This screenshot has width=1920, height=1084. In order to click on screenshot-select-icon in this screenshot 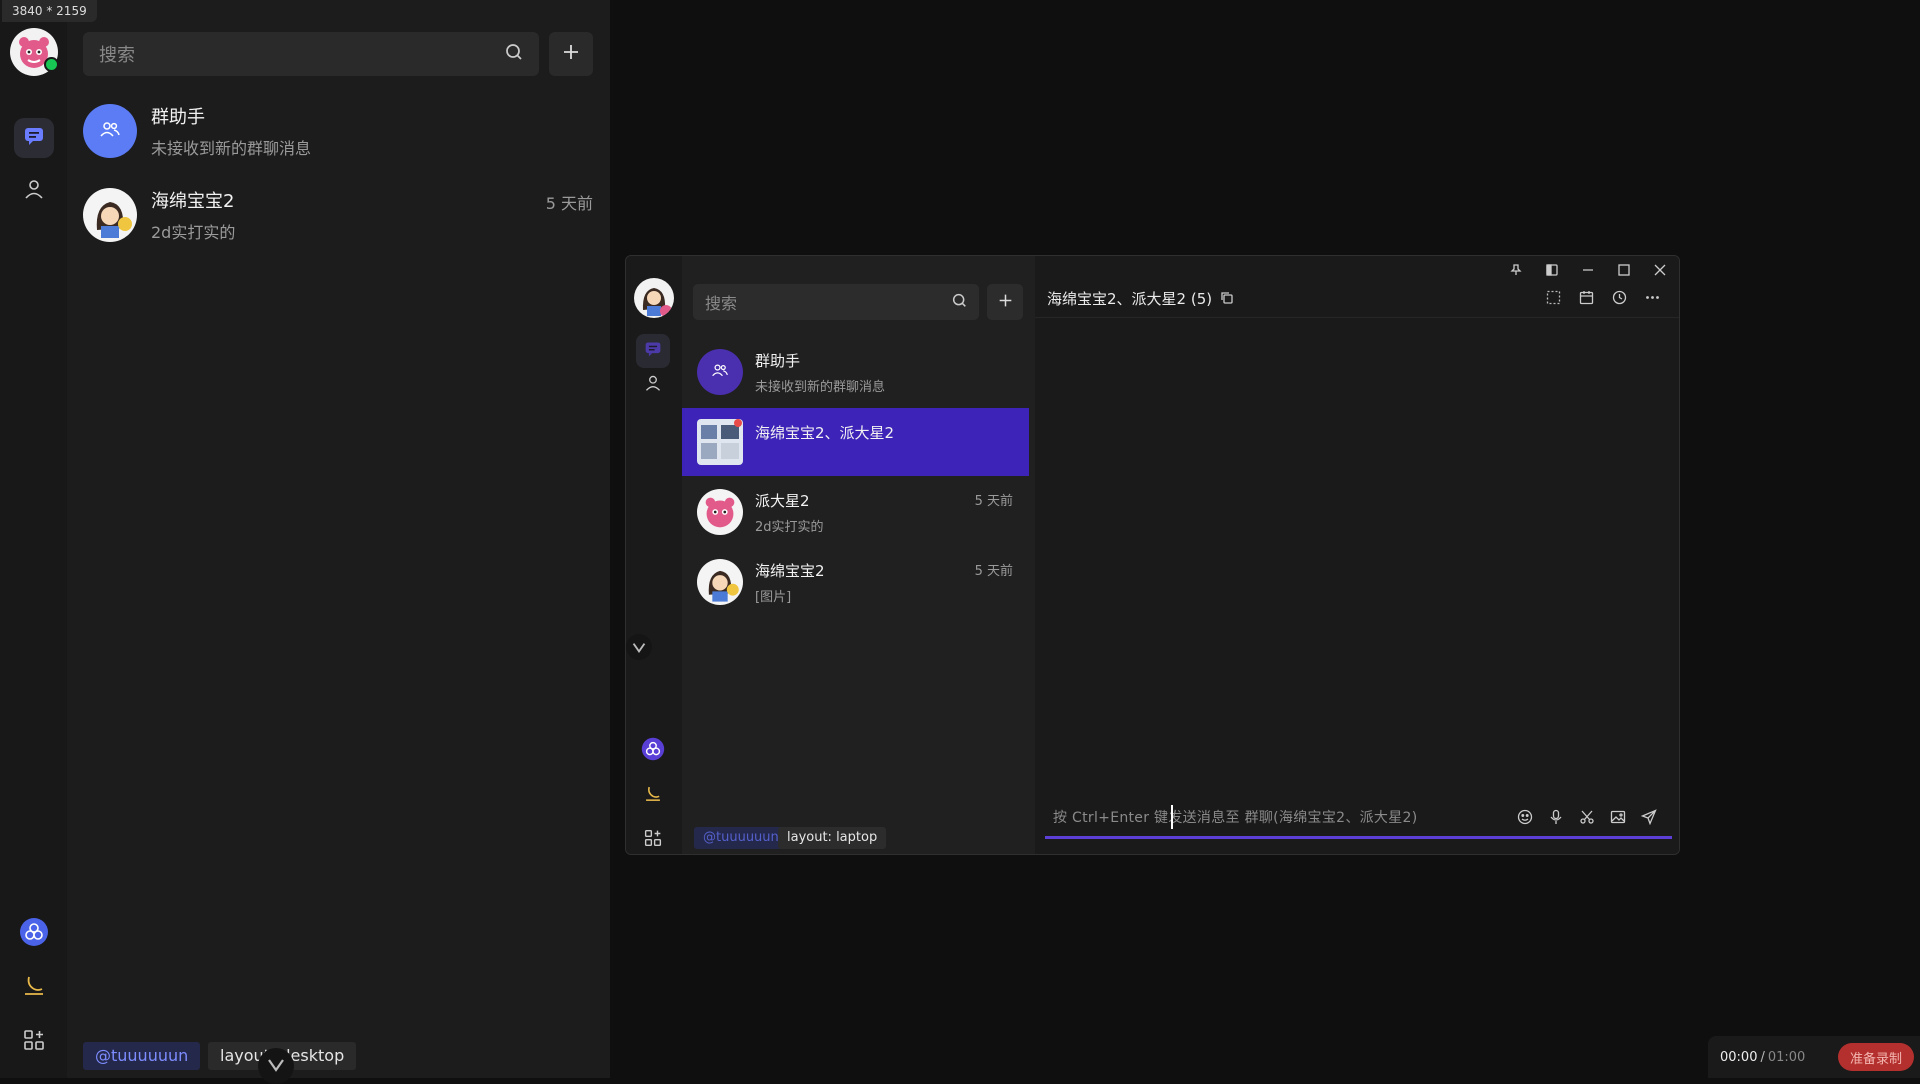, I will do `click(1553, 297)`.